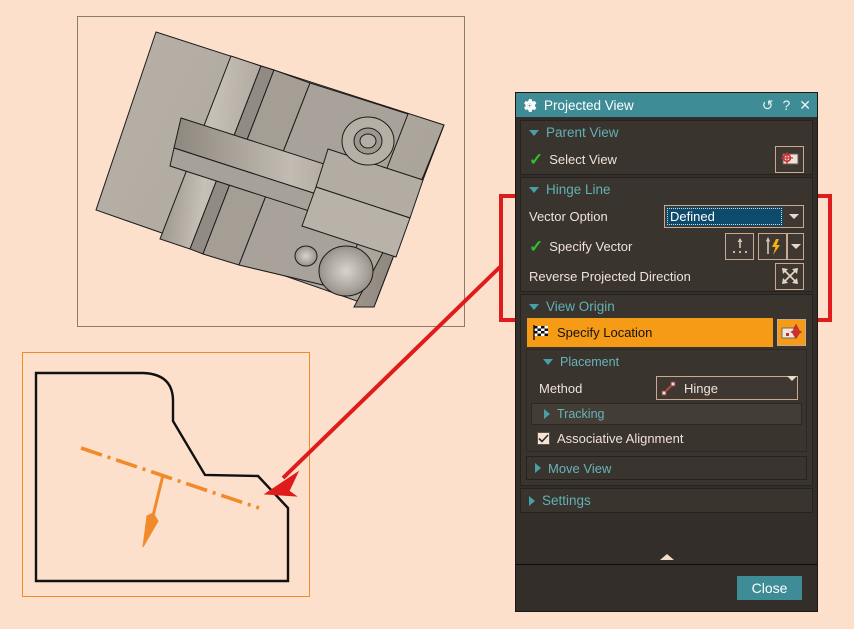 Image resolution: width=854 pixels, height=629 pixels. I want to click on checkmark-icon, so click(543, 438).